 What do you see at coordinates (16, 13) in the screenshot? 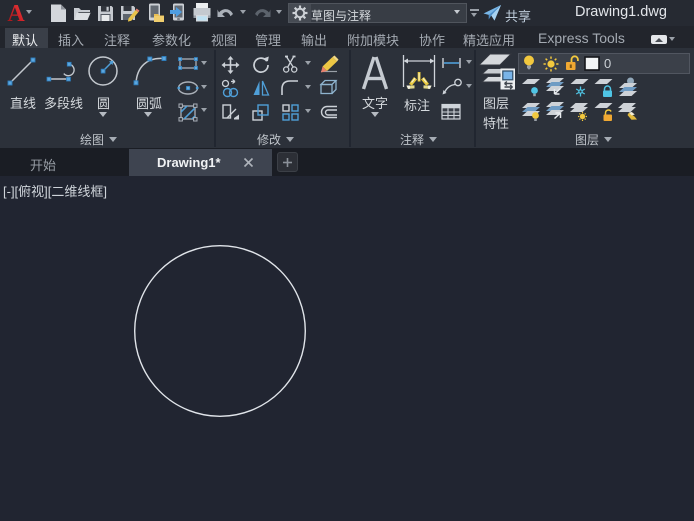
I see `svg-text: A` at bounding box center [16, 13].